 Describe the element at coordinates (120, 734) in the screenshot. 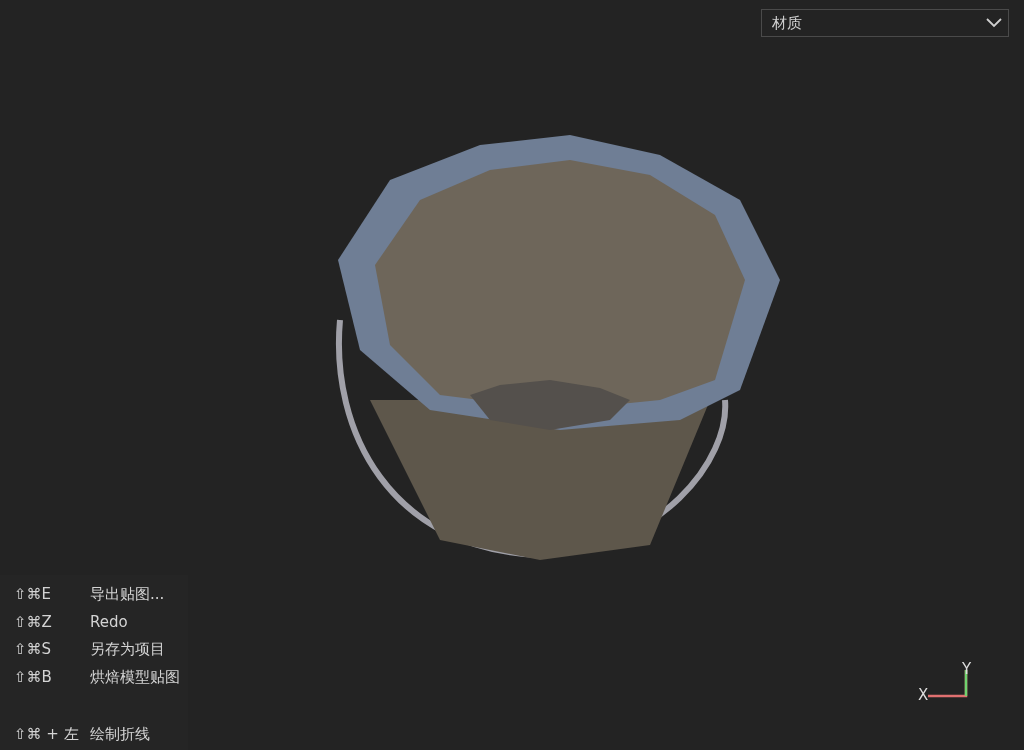

I see `shortcut-action: 绘制折线` at that location.